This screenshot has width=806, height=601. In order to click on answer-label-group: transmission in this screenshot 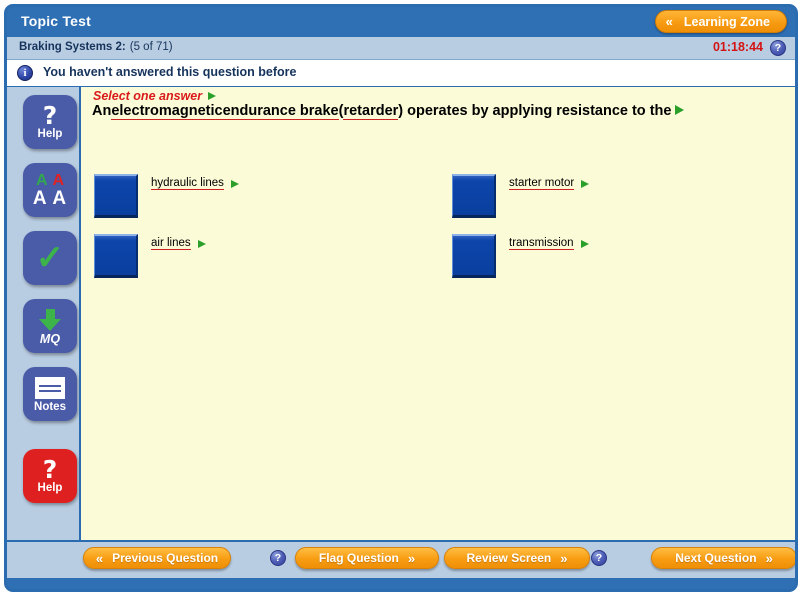, I will do `click(549, 243)`.